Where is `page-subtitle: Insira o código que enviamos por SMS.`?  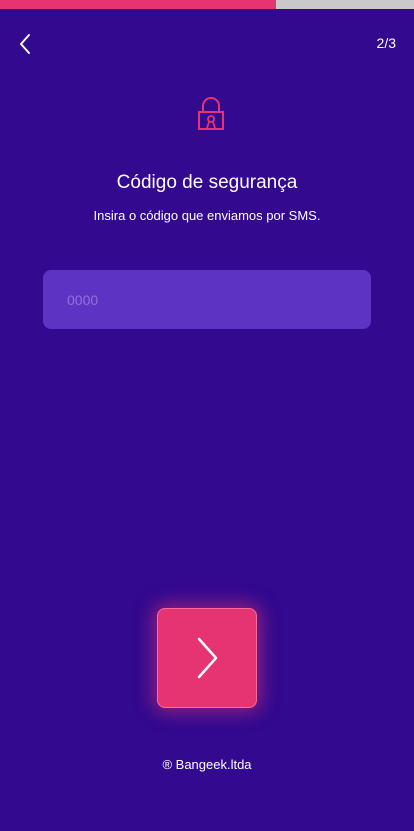 page-subtitle: Insira o código que enviamos por SMS. is located at coordinates (207, 215).